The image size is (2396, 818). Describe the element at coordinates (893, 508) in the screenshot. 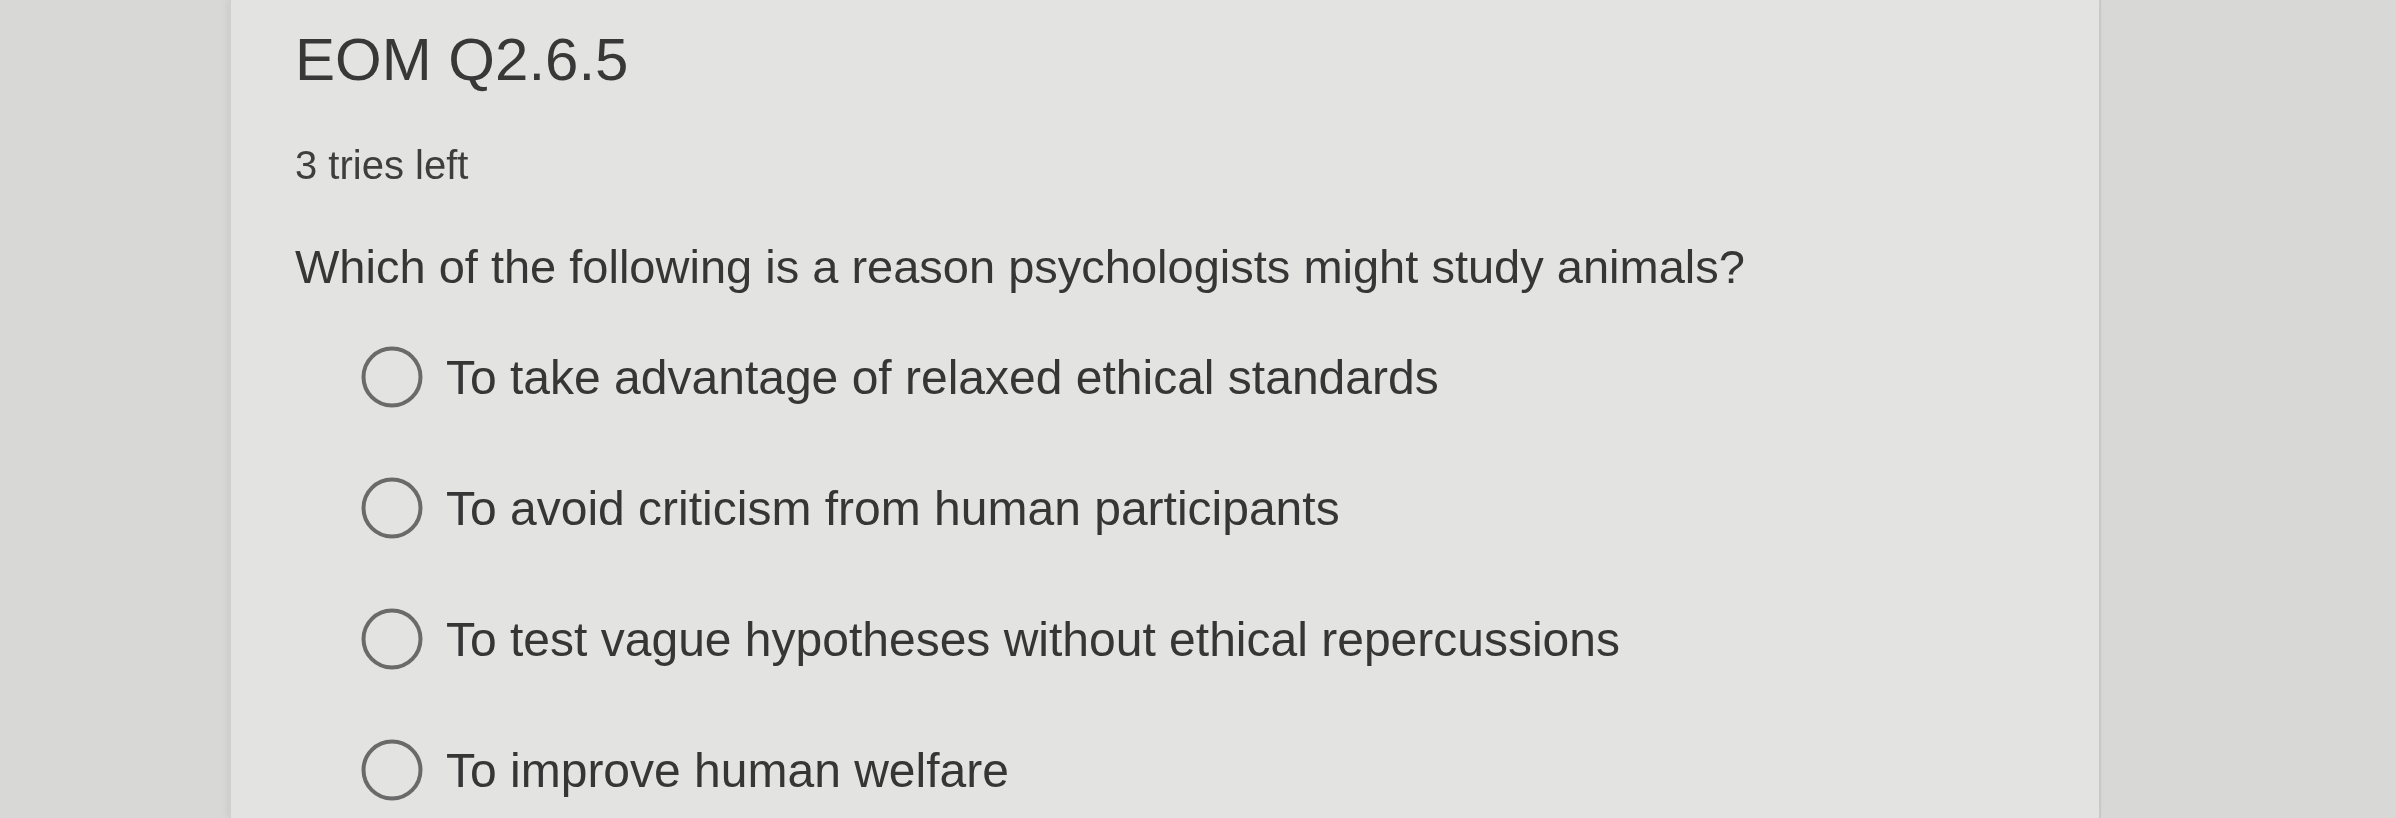

I see `answer-option-label: To avoid criticism from human participants` at that location.